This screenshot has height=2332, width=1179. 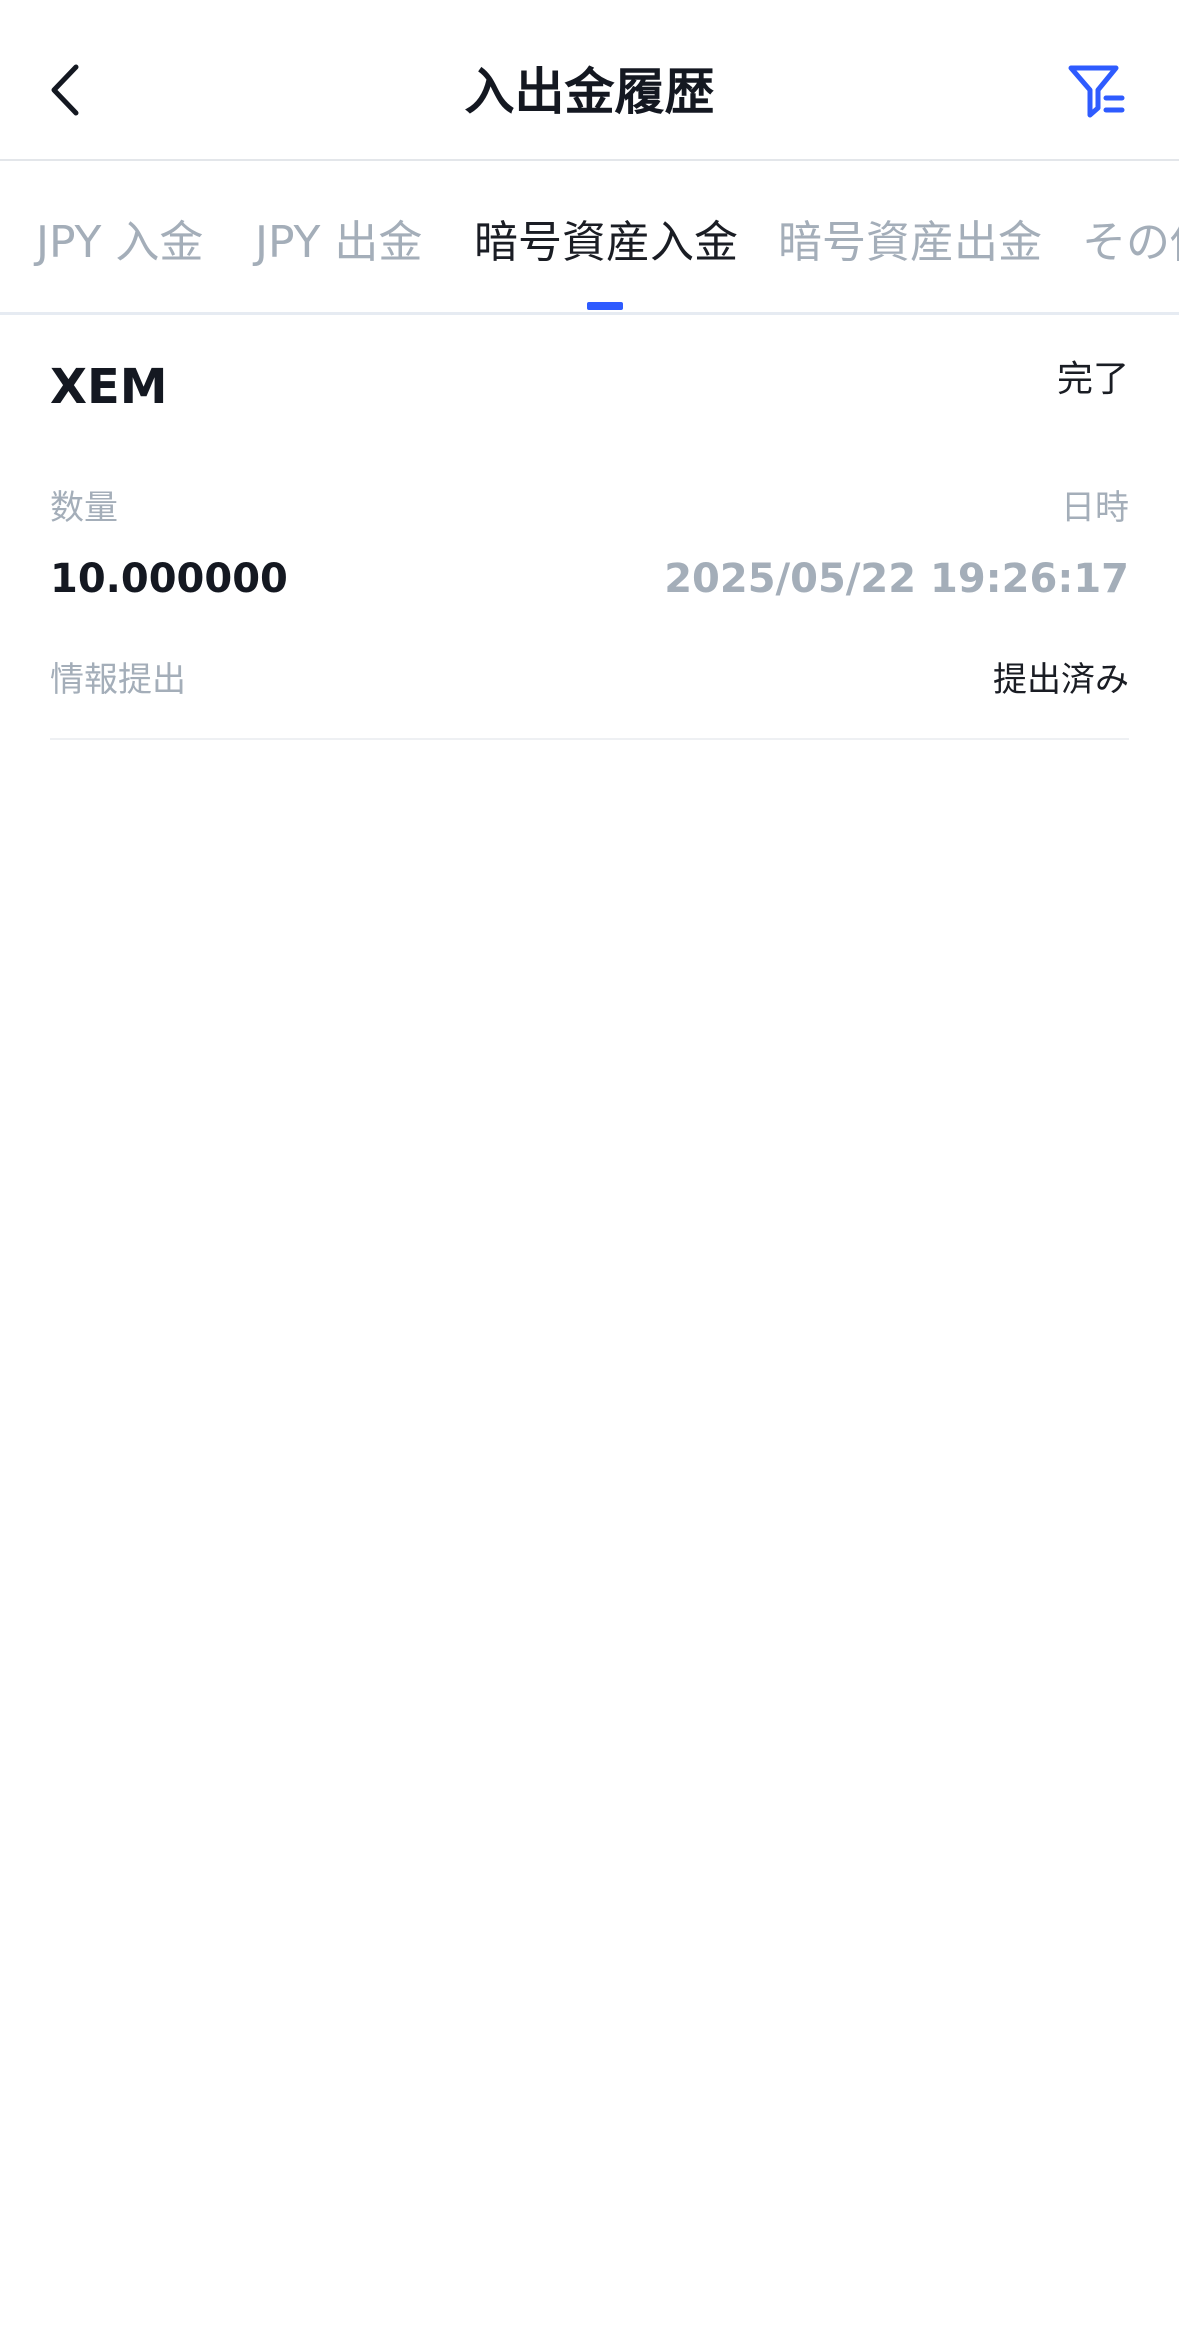 I want to click on tab-bar: JPY 入金 JPY 出金 暗号資産入金 暗号資産出金 その他, so click(x=589, y=239).